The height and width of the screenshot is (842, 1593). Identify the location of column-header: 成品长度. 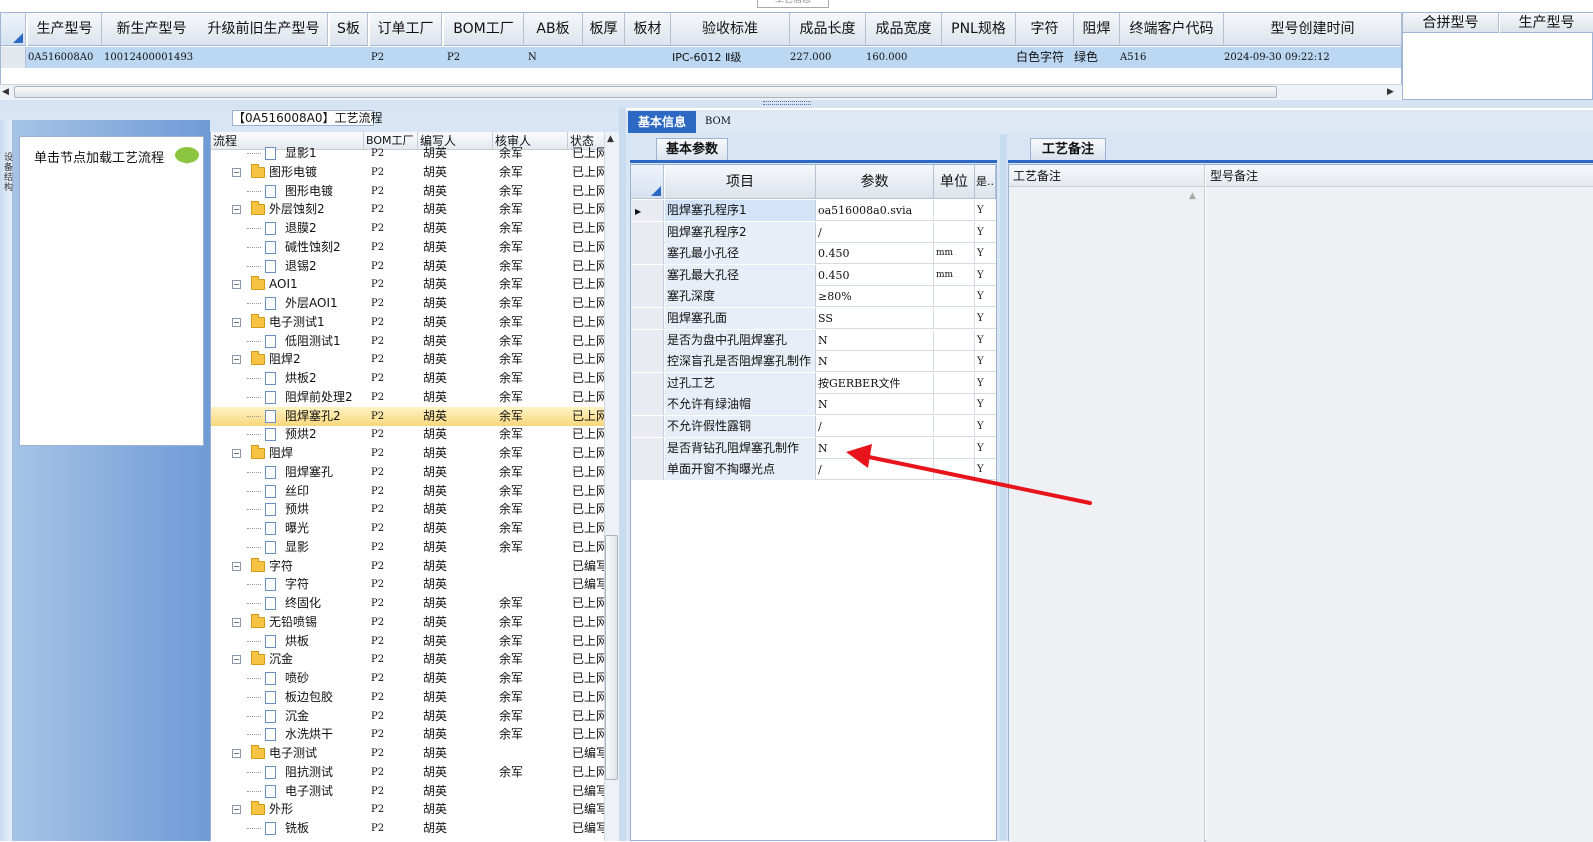
(828, 29).